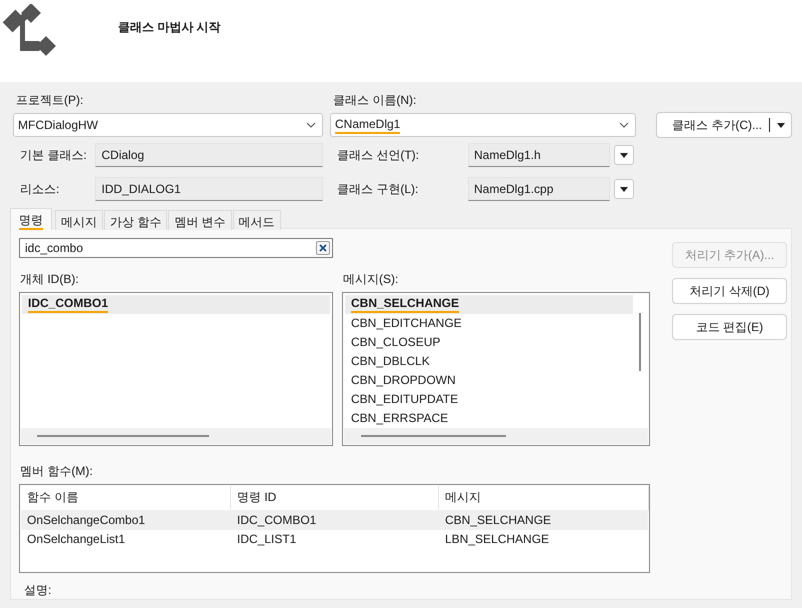 The image size is (802, 608). I want to click on resource-field: IDD_DIALOG1, so click(209, 189).